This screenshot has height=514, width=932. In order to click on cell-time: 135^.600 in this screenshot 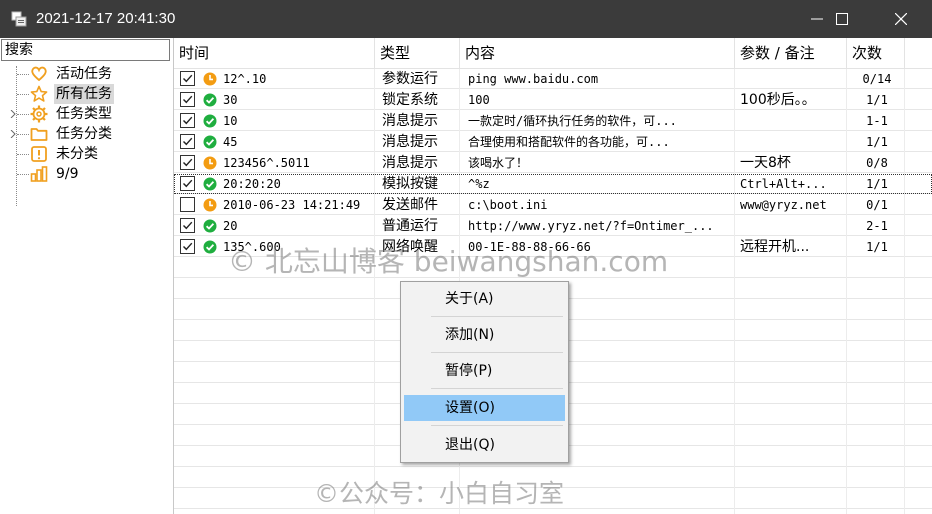, I will do `click(252, 247)`.